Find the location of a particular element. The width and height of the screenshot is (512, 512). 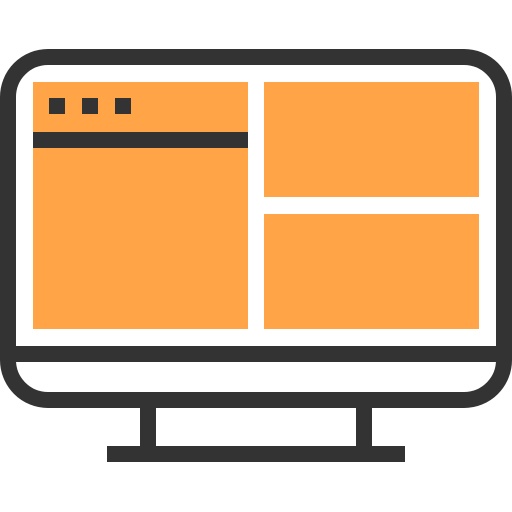

monitor-stand-leg-right is located at coordinates (364, 423).